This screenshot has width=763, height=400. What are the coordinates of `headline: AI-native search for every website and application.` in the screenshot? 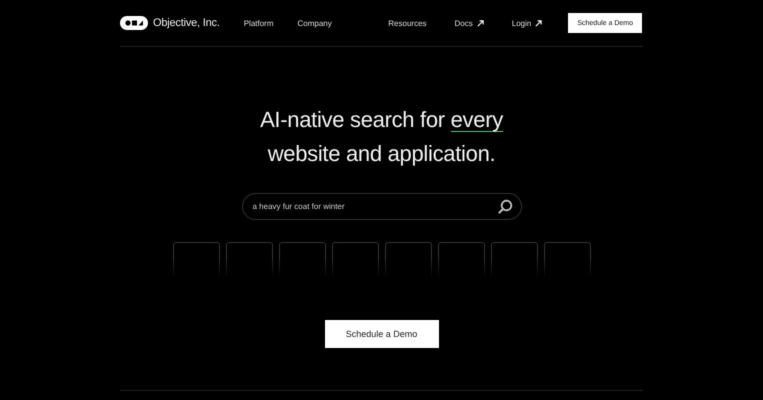 It's located at (381, 137).